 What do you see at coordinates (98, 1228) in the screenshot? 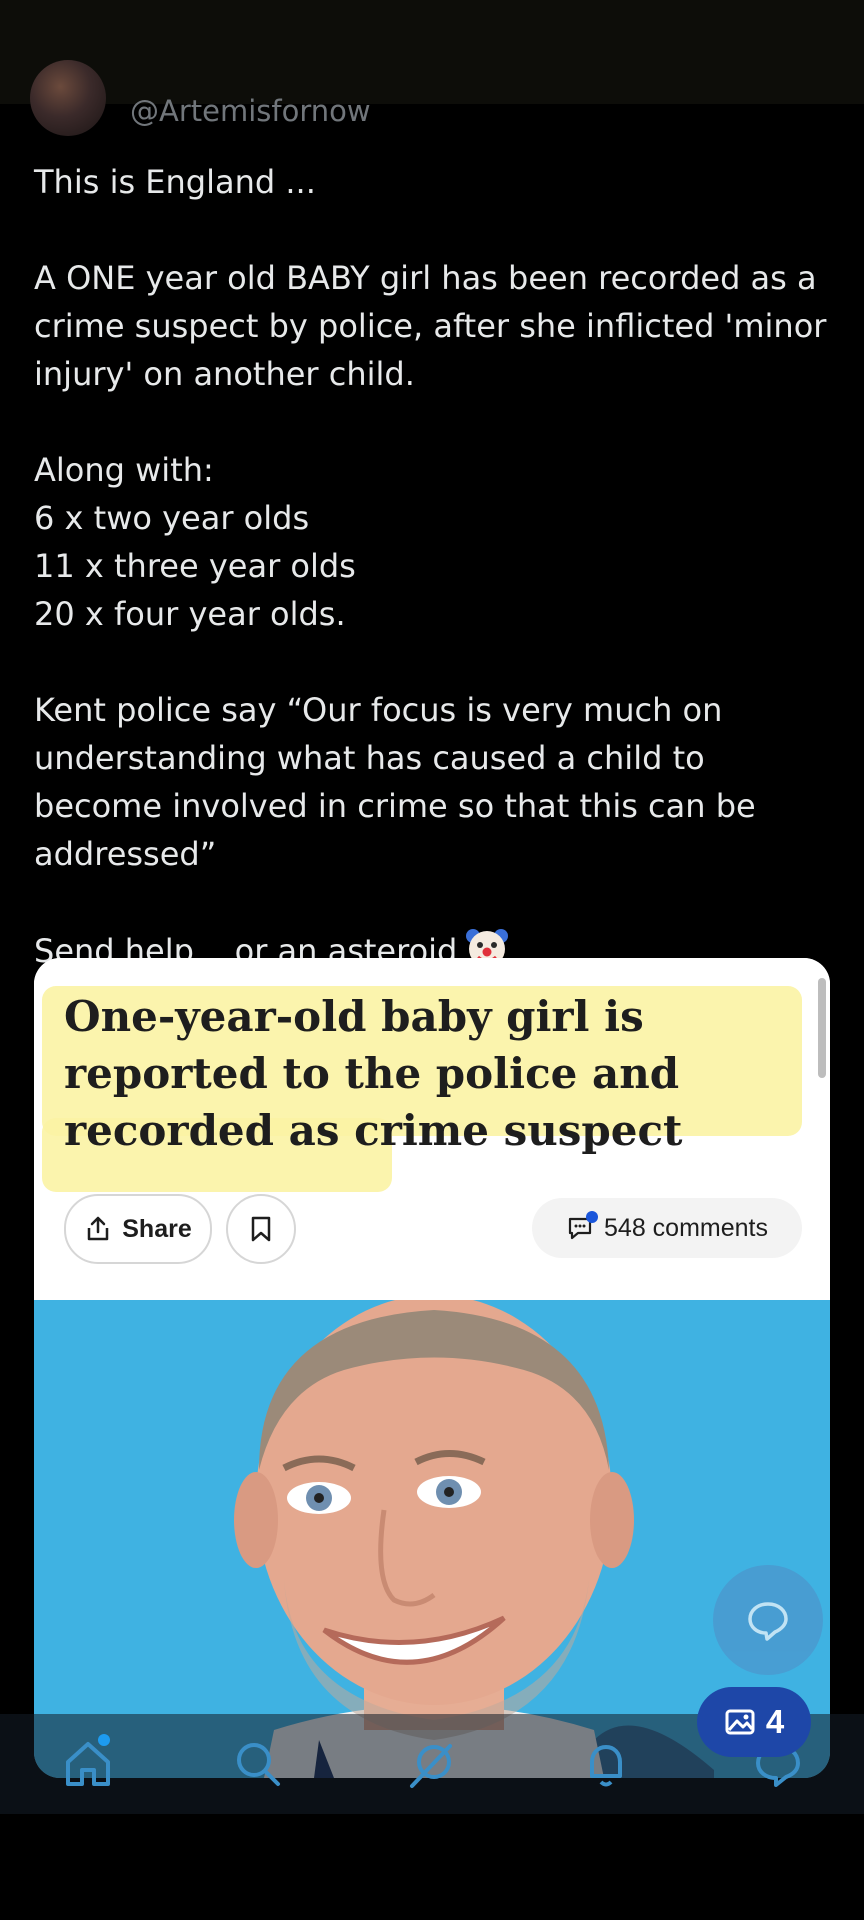
I see `share-icon` at bounding box center [98, 1228].